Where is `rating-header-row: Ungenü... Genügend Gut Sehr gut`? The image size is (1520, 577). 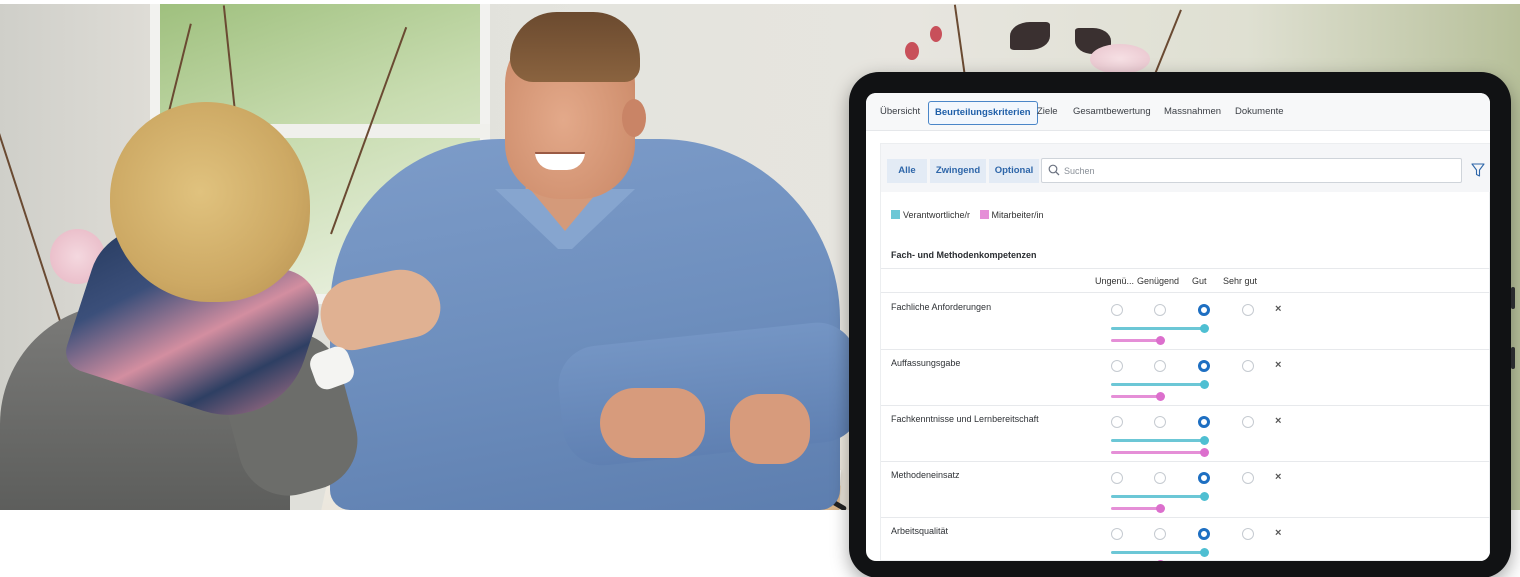
rating-header-row: Ungenü... Genügend Gut Sehr gut is located at coordinates (1185, 280).